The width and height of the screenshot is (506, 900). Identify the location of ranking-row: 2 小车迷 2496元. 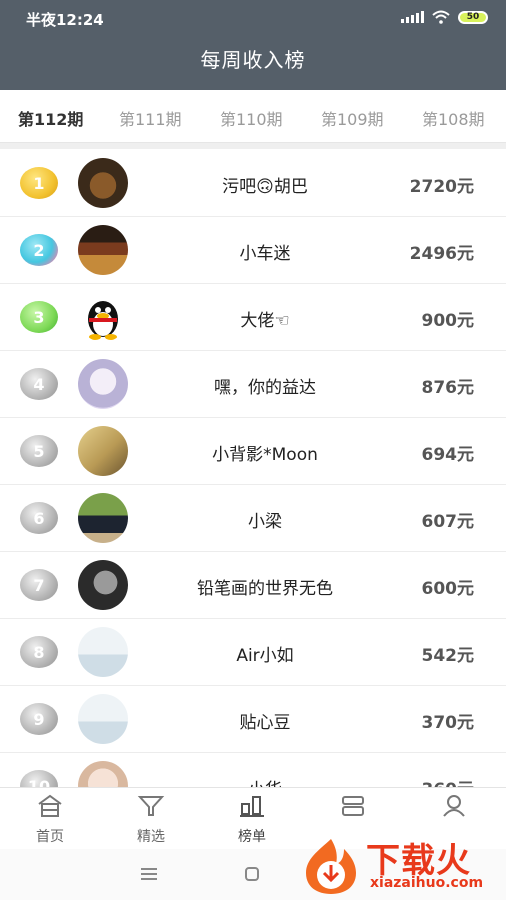
(253, 250).